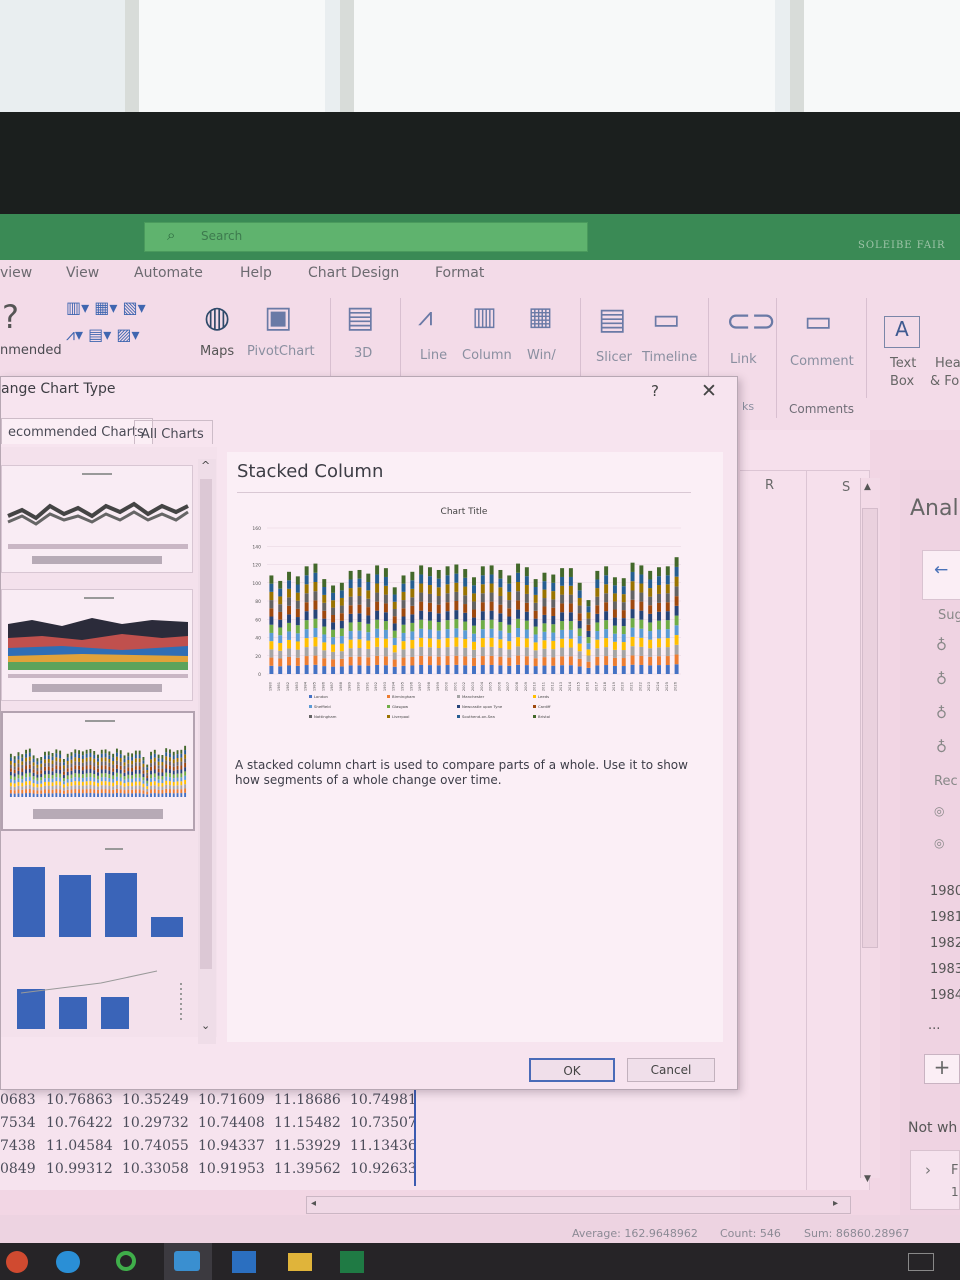  Describe the element at coordinates (187, 1261) in the screenshot. I see `app-icon` at that location.